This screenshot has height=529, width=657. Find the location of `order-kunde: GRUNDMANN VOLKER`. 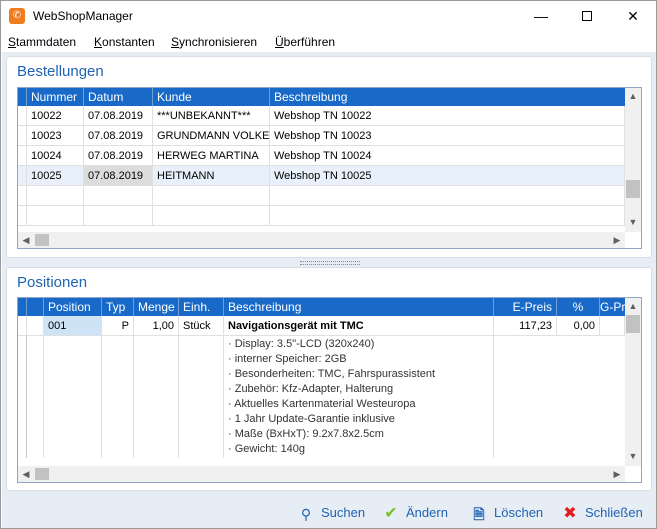

order-kunde: GRUNDMANN VOLKER is located at coordinates (211, 136).